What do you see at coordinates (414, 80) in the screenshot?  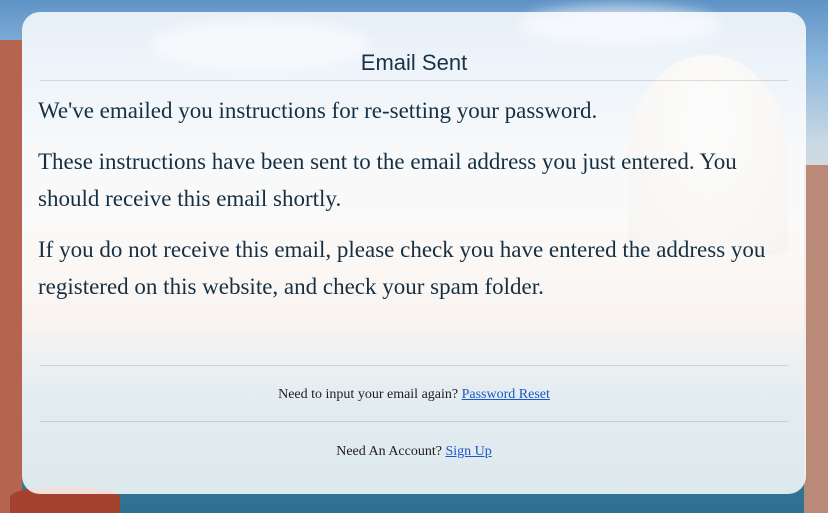 I see `title-divider` at bounding box center [414, 80].